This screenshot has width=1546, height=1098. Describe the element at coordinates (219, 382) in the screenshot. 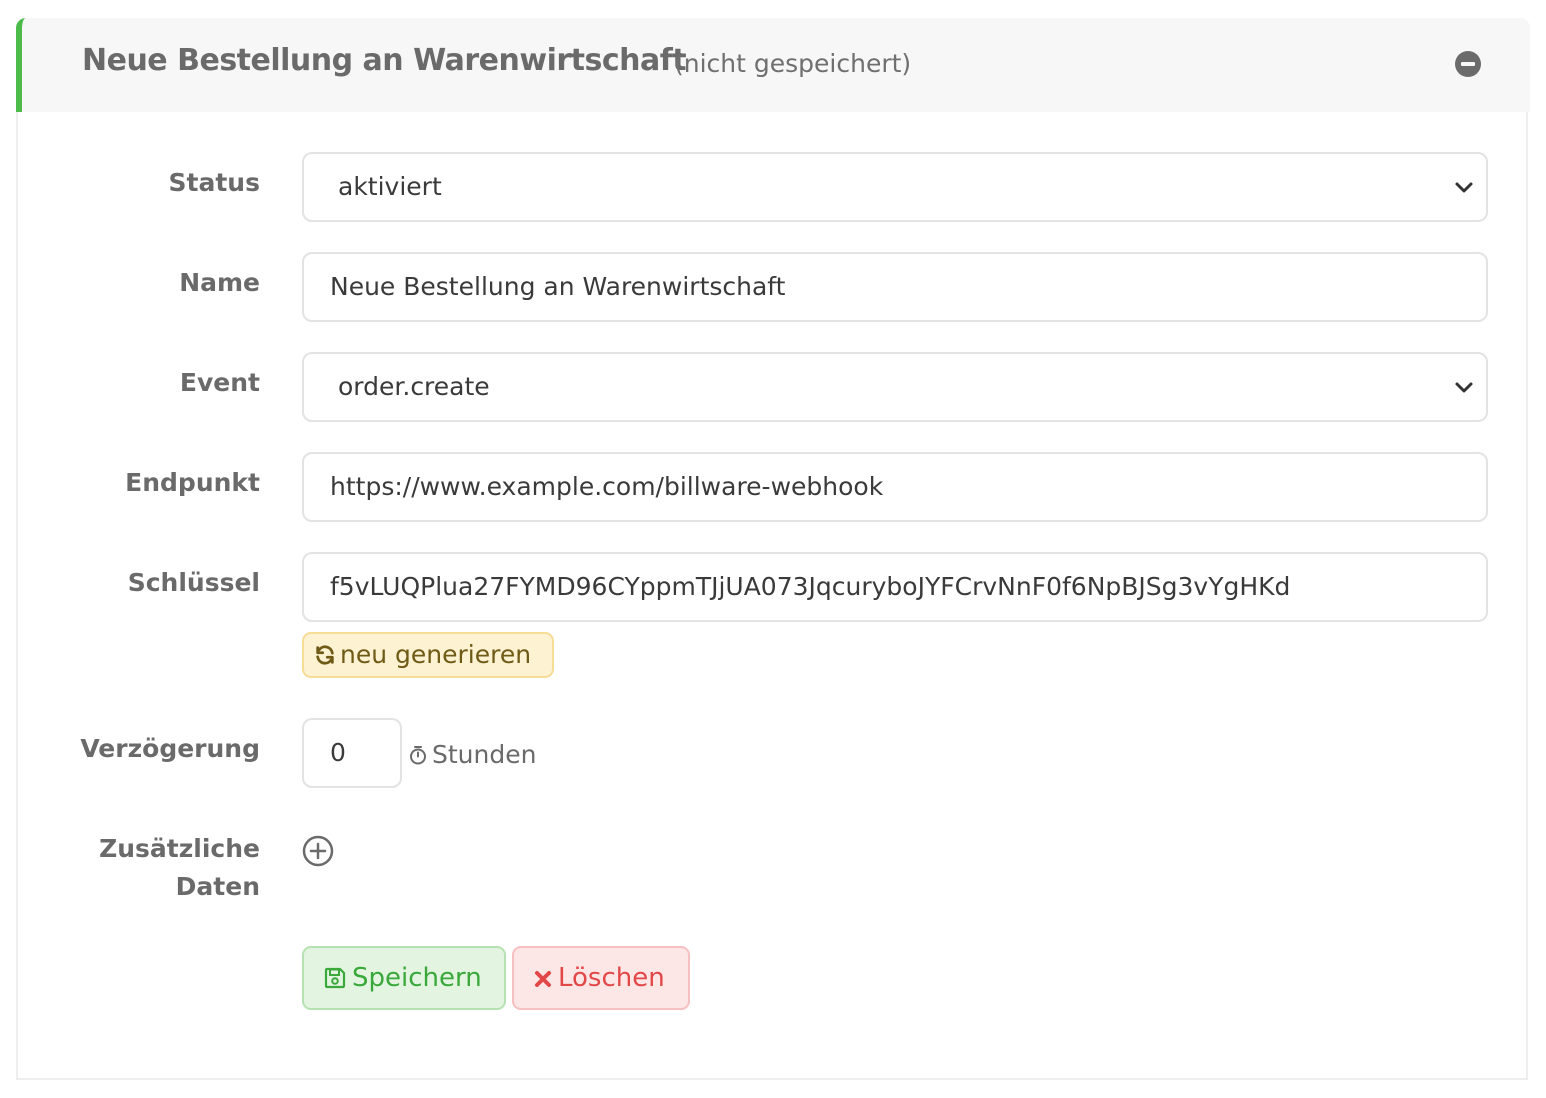

I see `event-label: Event` at that location.